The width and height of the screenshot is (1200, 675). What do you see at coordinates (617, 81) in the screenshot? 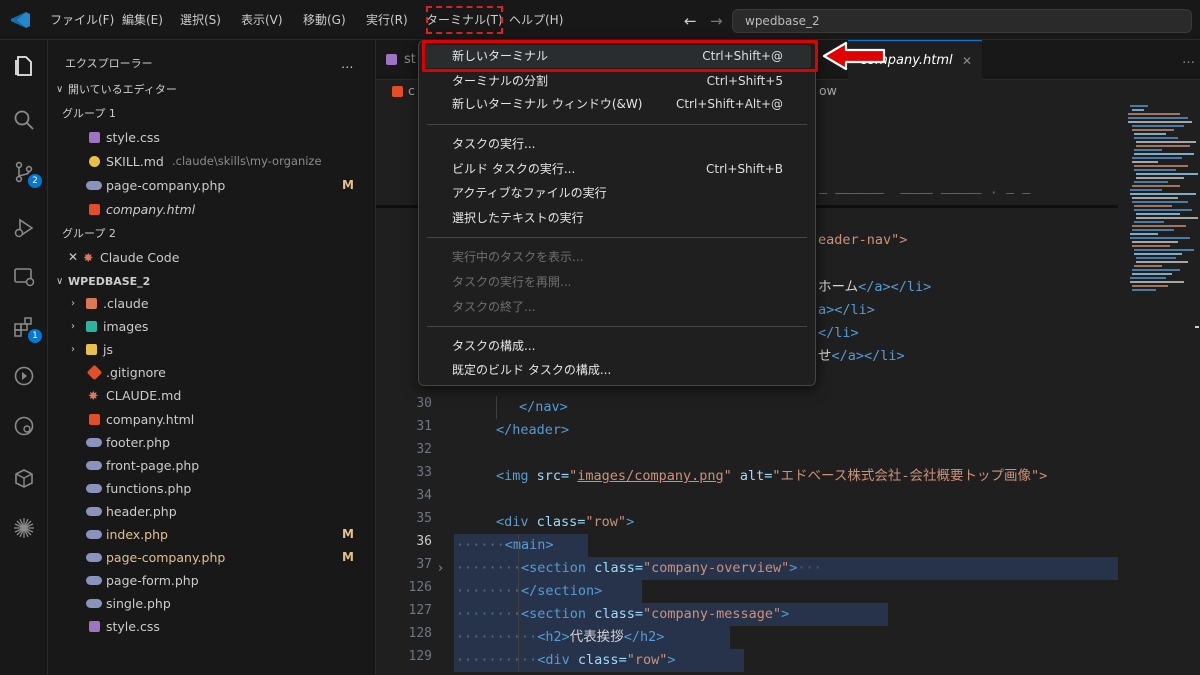
I see `menu-item-split-terminal: ターミナルの分割 Ctrl+Shift+5` at bounding box center [617, 81].